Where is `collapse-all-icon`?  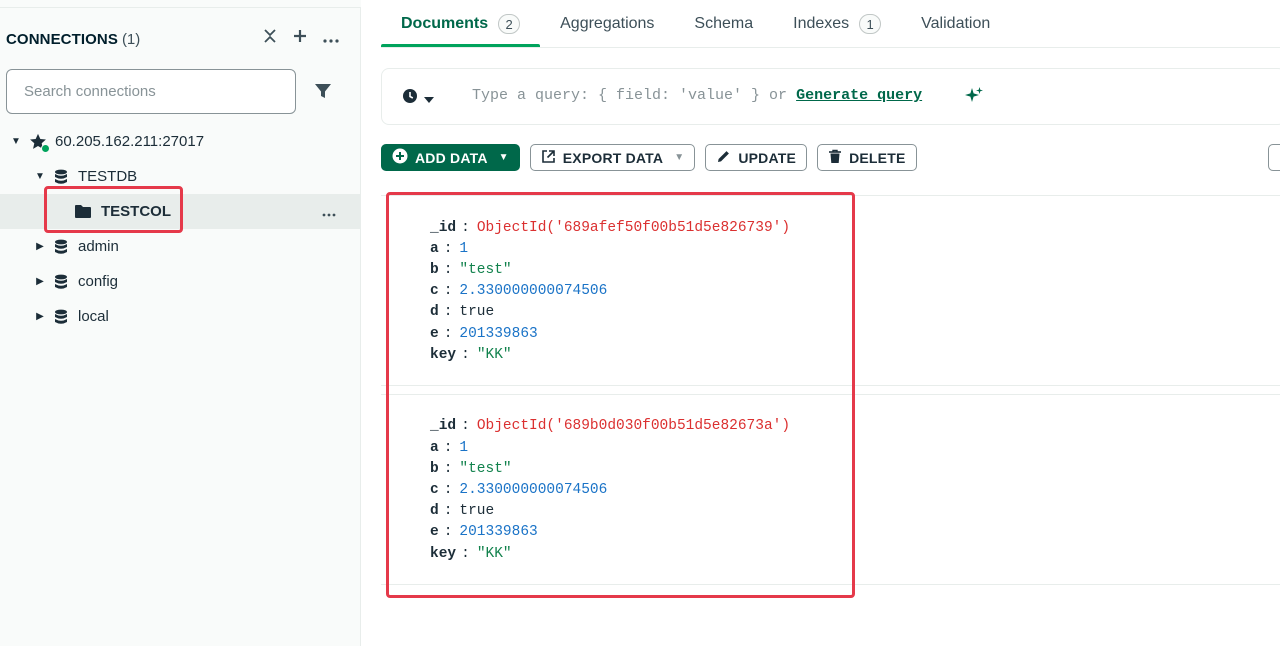
collapse-all-icon is located at coordinates (270, 39).